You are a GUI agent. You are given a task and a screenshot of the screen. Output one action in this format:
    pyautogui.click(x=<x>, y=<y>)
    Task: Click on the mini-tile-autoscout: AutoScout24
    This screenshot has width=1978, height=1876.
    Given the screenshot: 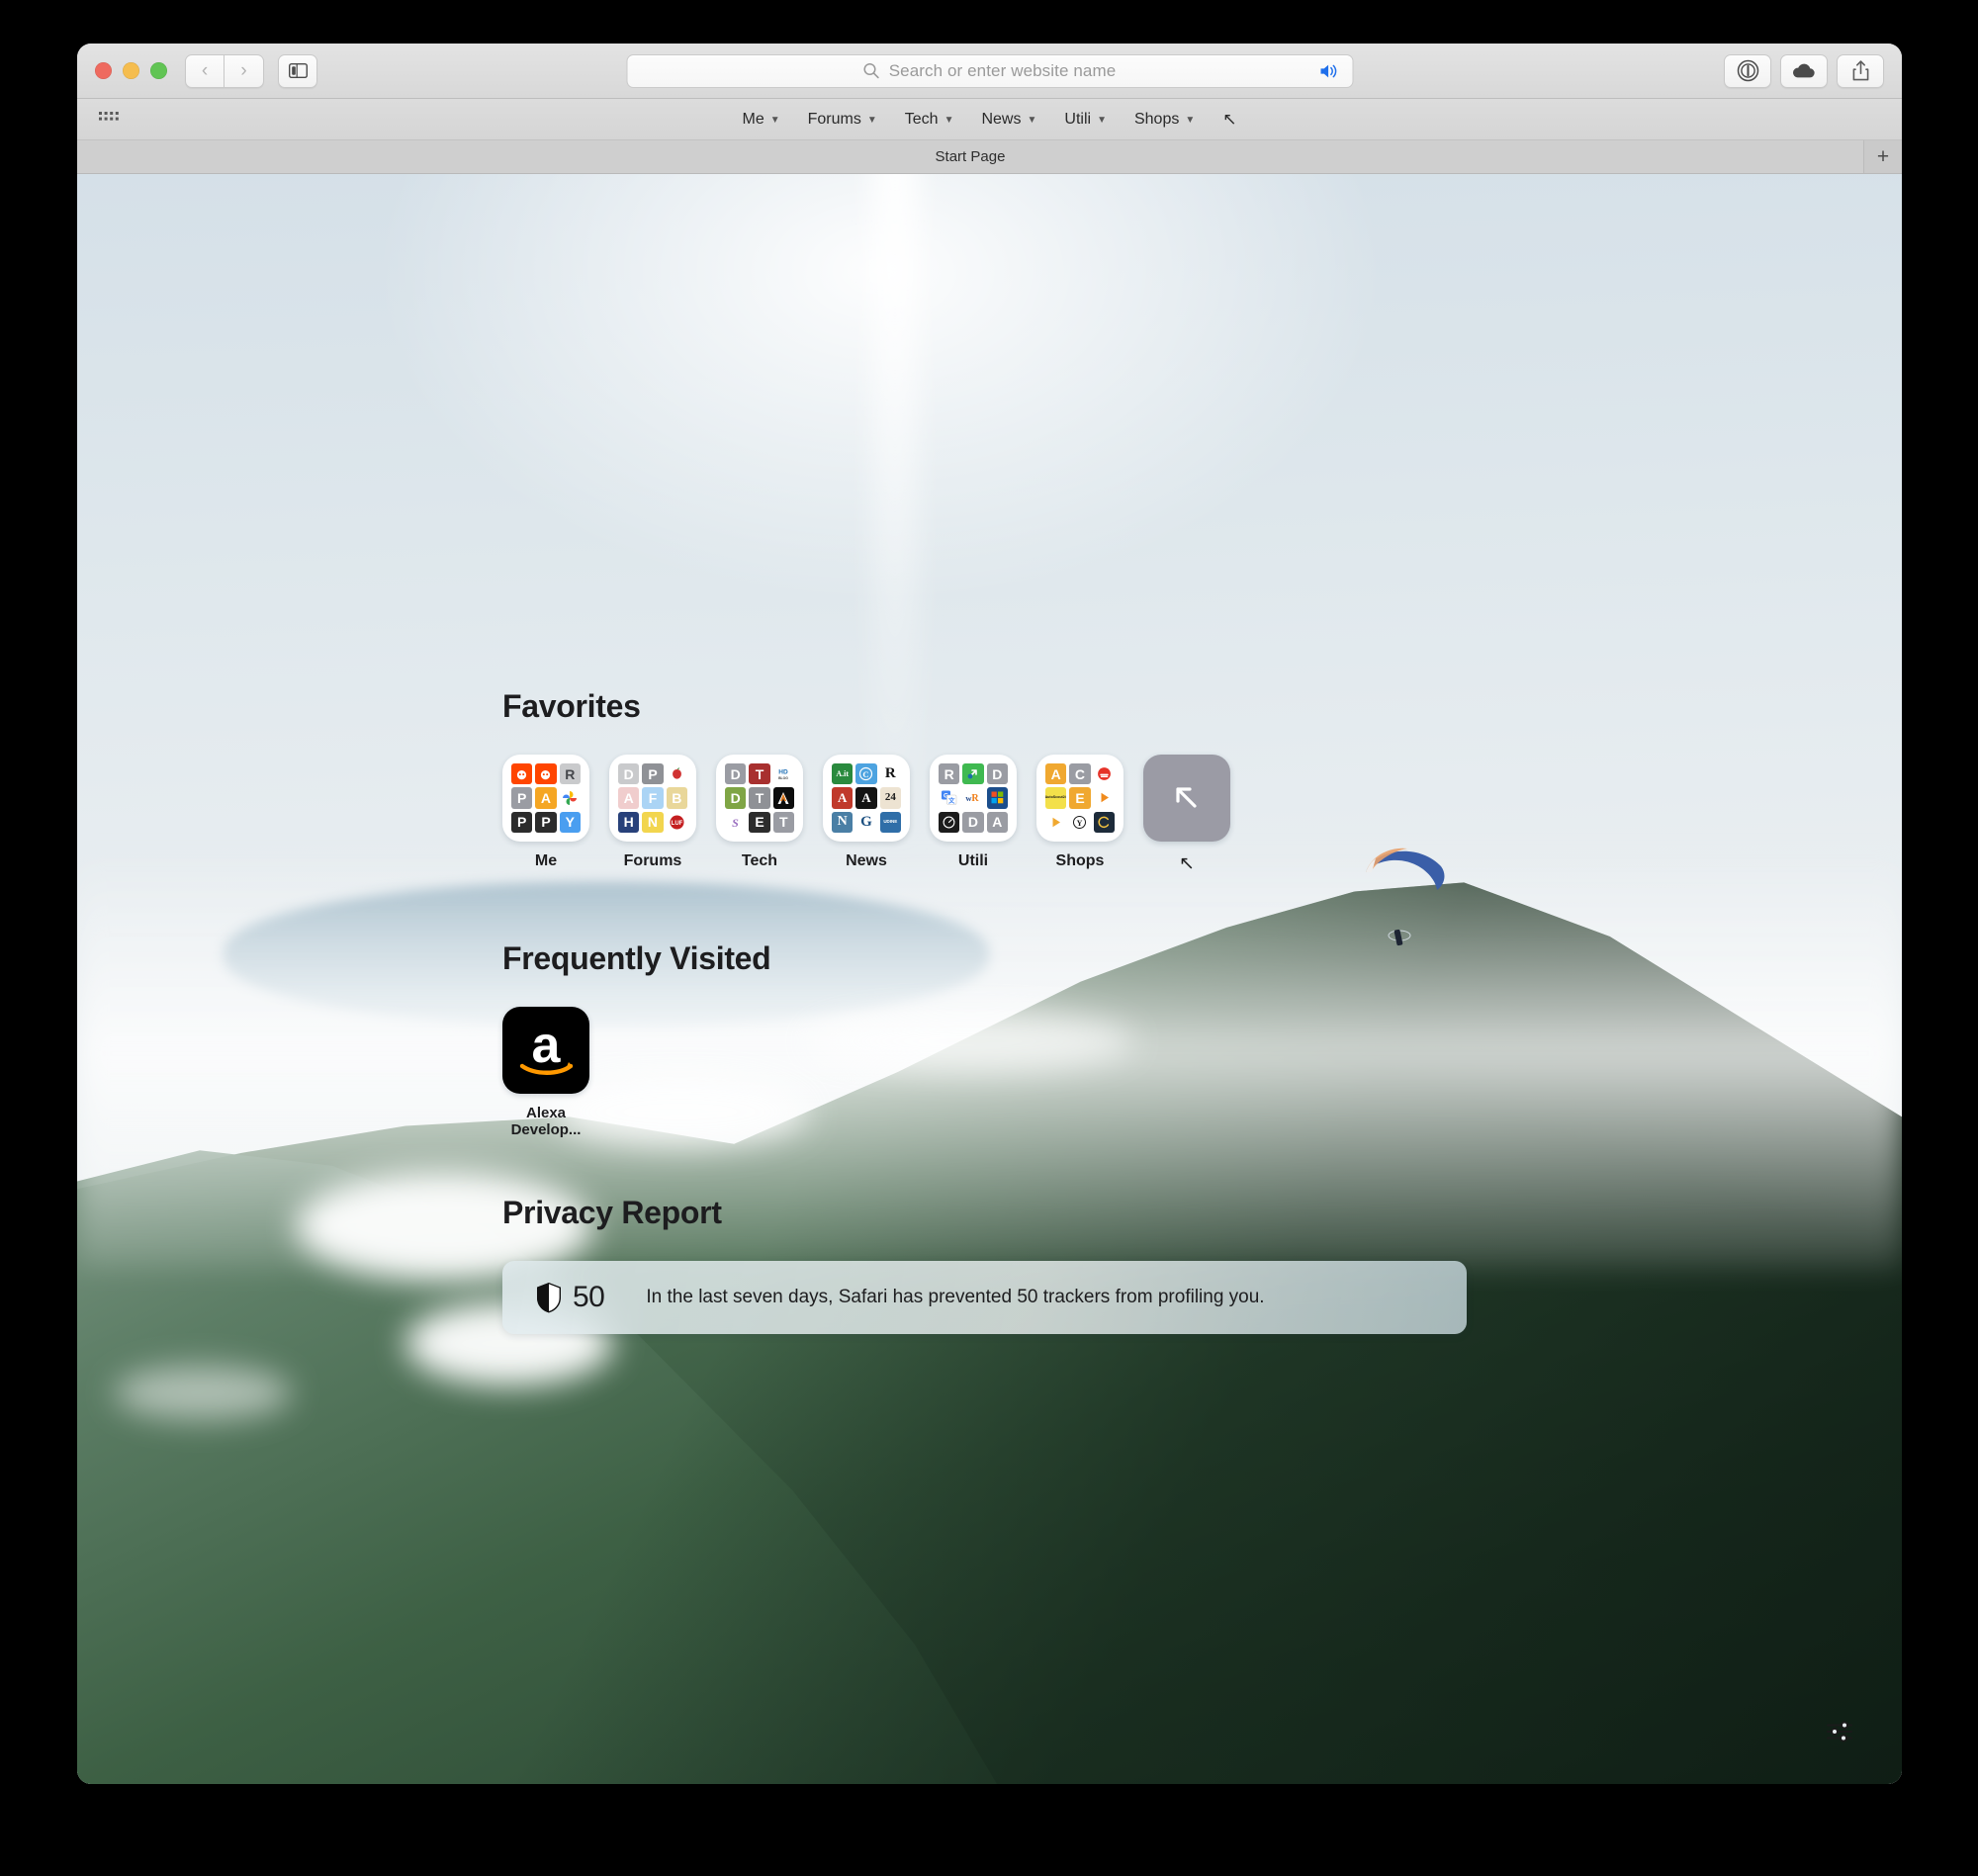 What is the action you would take?
    pyautogui.click(x=1056, y=798)
    